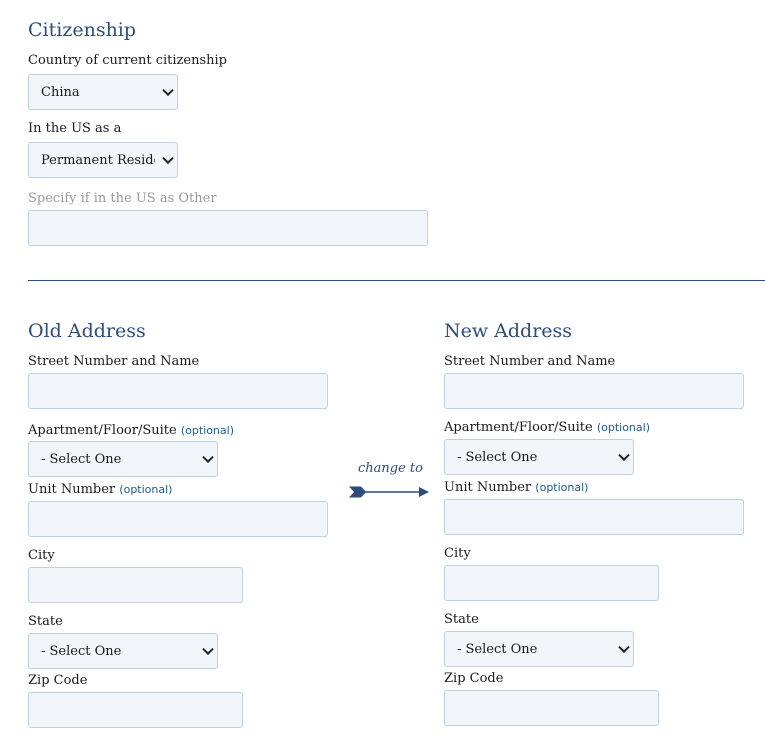 This screenshot has height=745, width=765. I want to click on country-select: China, so click(103, 92).